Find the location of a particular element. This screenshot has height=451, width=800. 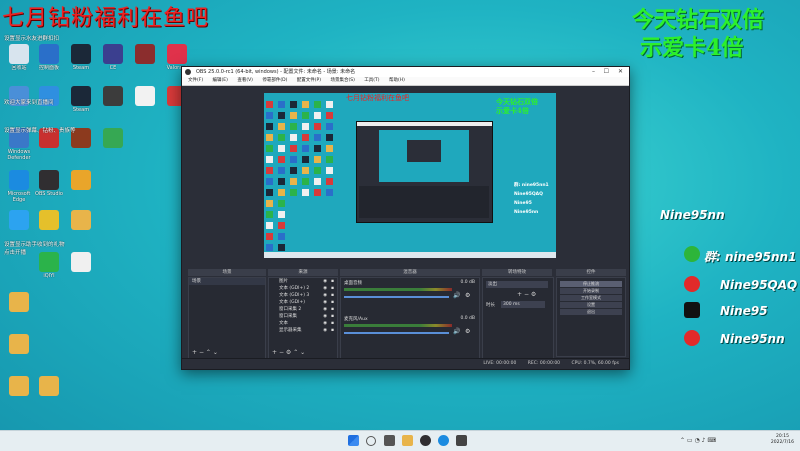

source-item: 窗口采集 ◉ ▪ is located at coordinates (303, 316).